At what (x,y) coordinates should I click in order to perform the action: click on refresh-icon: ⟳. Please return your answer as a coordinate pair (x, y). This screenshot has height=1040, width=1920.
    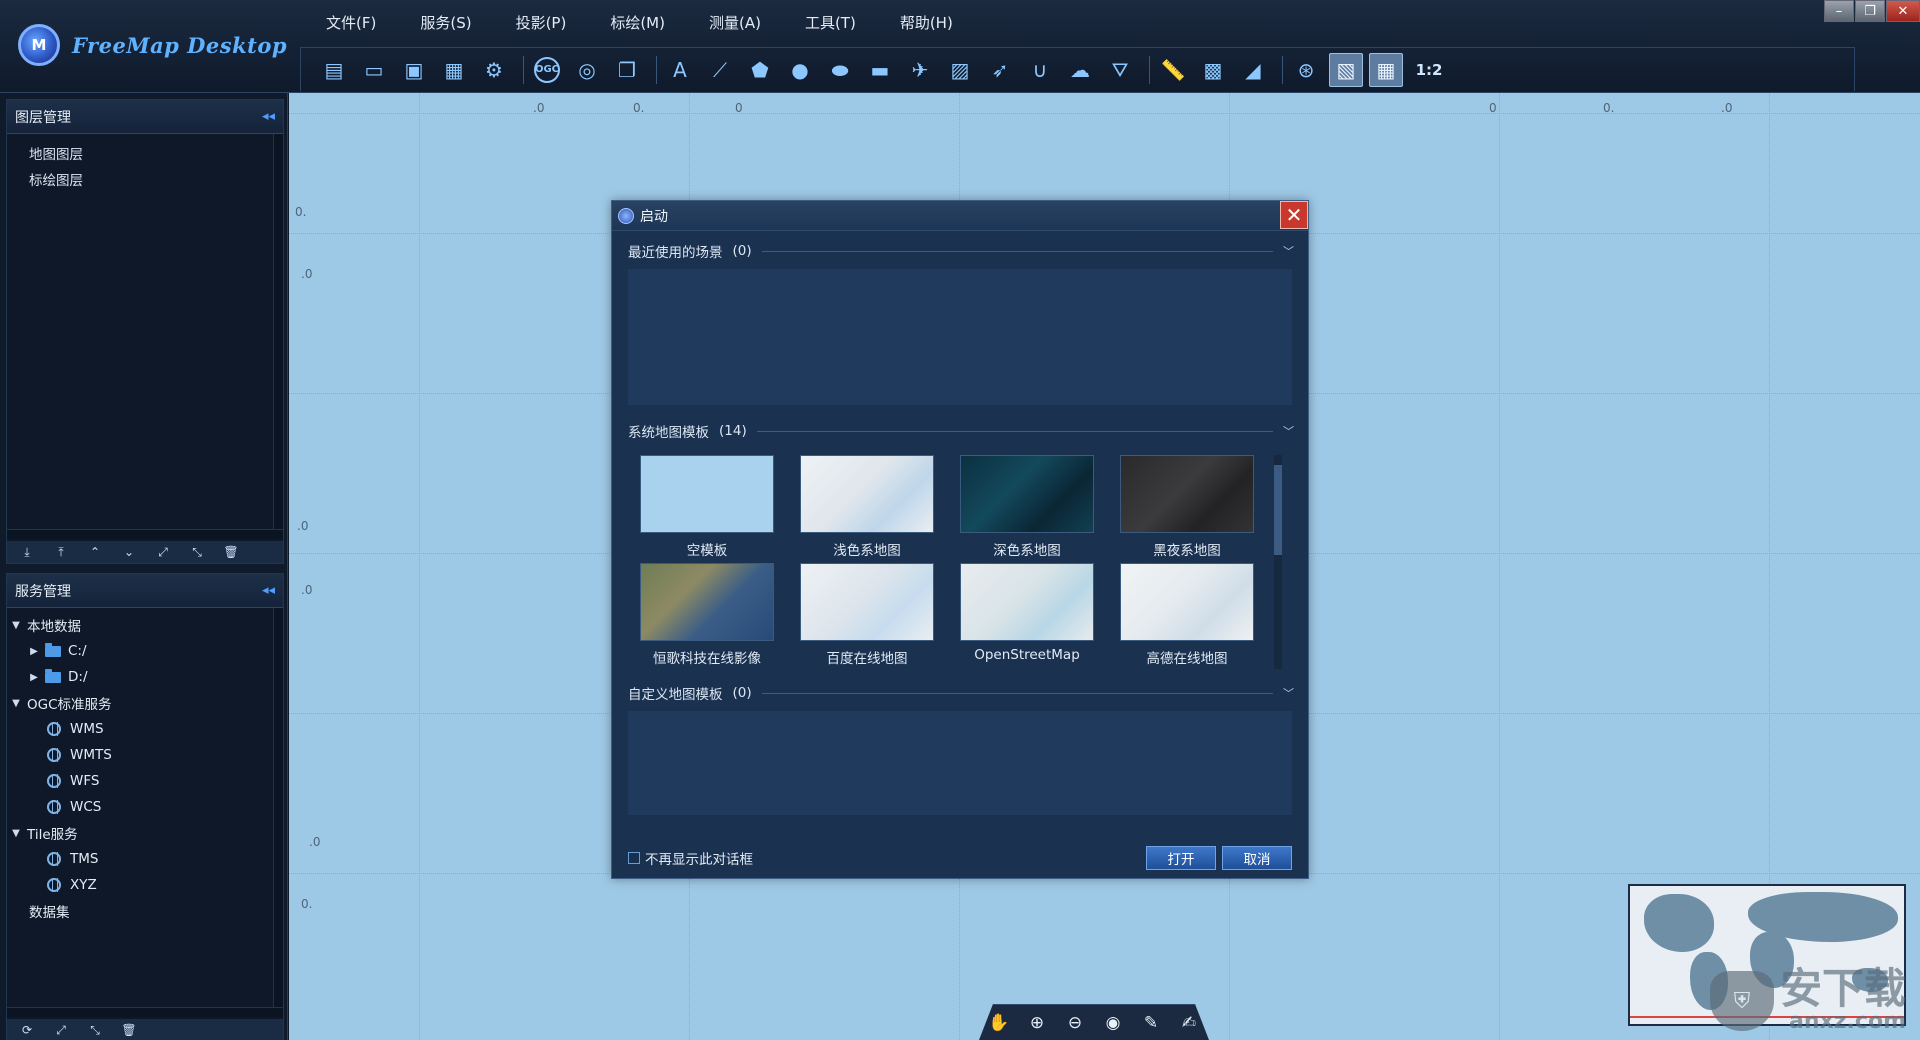
    Looking at the image, I should click on (27, 1030).